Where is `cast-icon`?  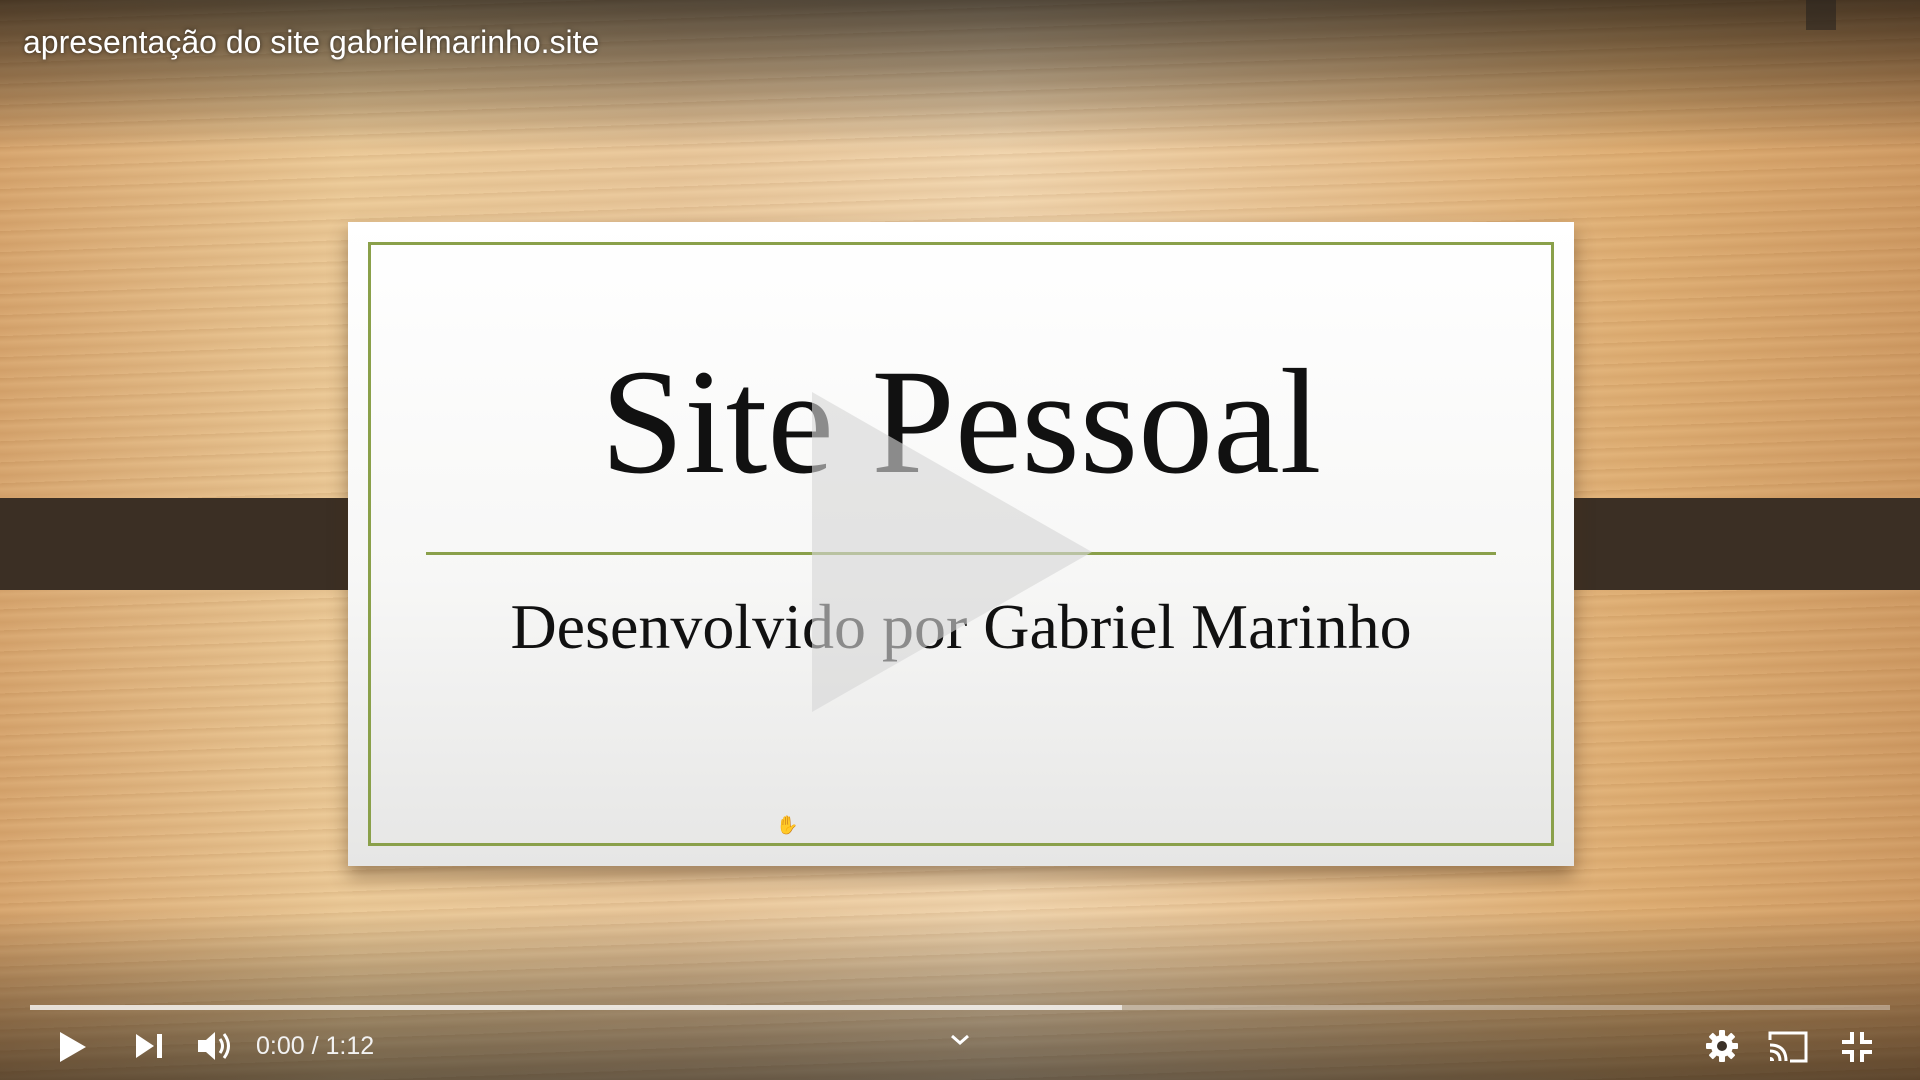 cast-icon is located at coordinates (1788, 1047).